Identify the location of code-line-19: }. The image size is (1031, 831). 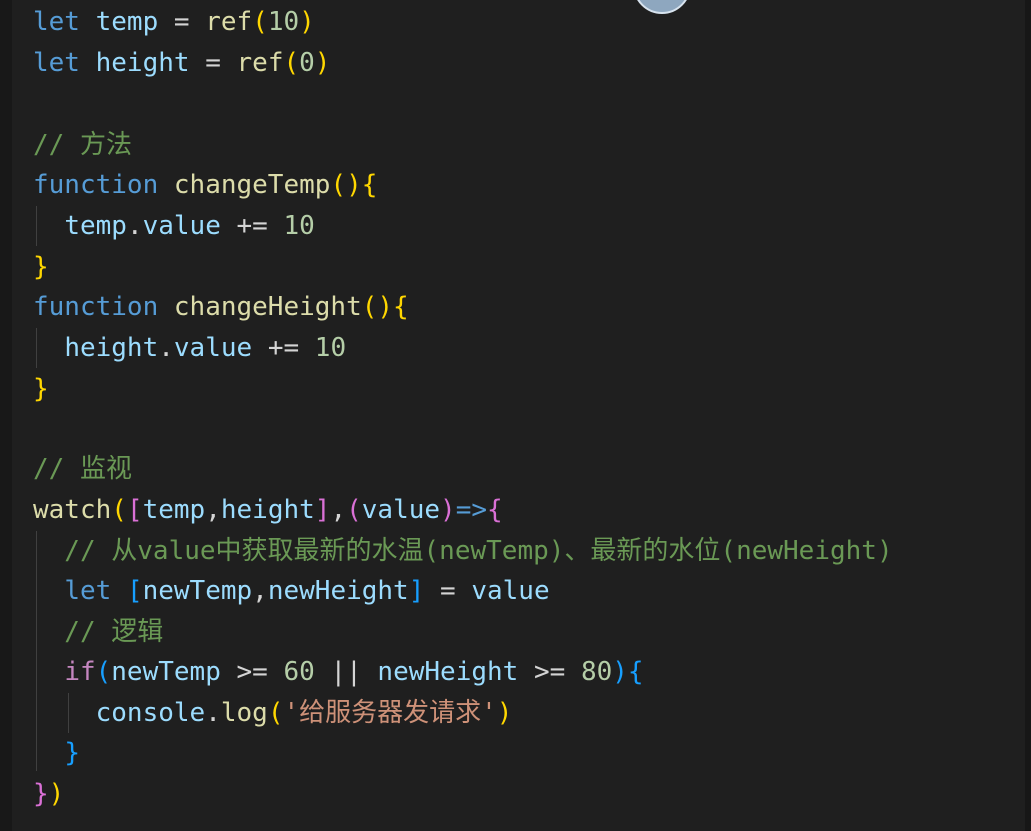
(56, 753).